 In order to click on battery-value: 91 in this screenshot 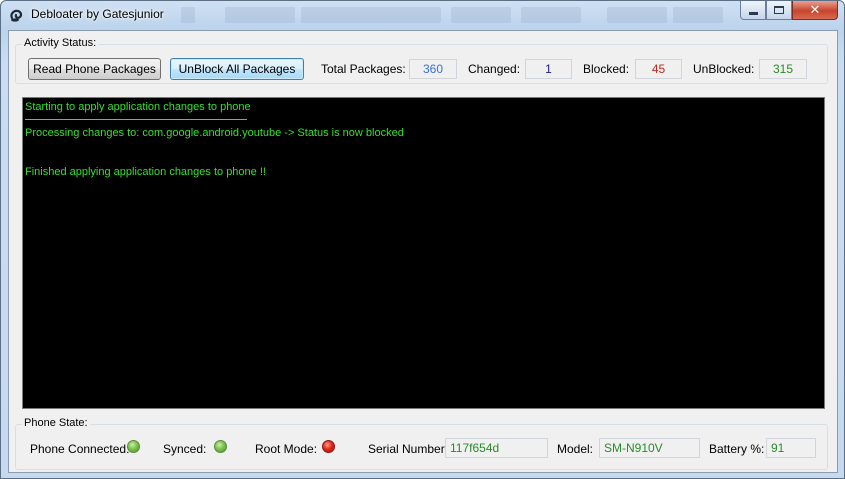, I will do `click(791, 448)`.